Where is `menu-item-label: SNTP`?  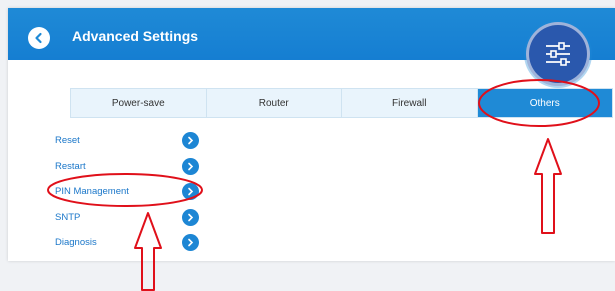
menu-item-label: SNTP is located at coordinates (68, 217).